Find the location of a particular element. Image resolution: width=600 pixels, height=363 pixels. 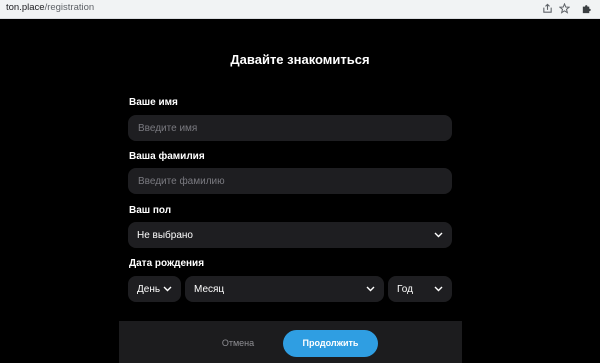

year-select: Год is located at coordinates (420, 289).